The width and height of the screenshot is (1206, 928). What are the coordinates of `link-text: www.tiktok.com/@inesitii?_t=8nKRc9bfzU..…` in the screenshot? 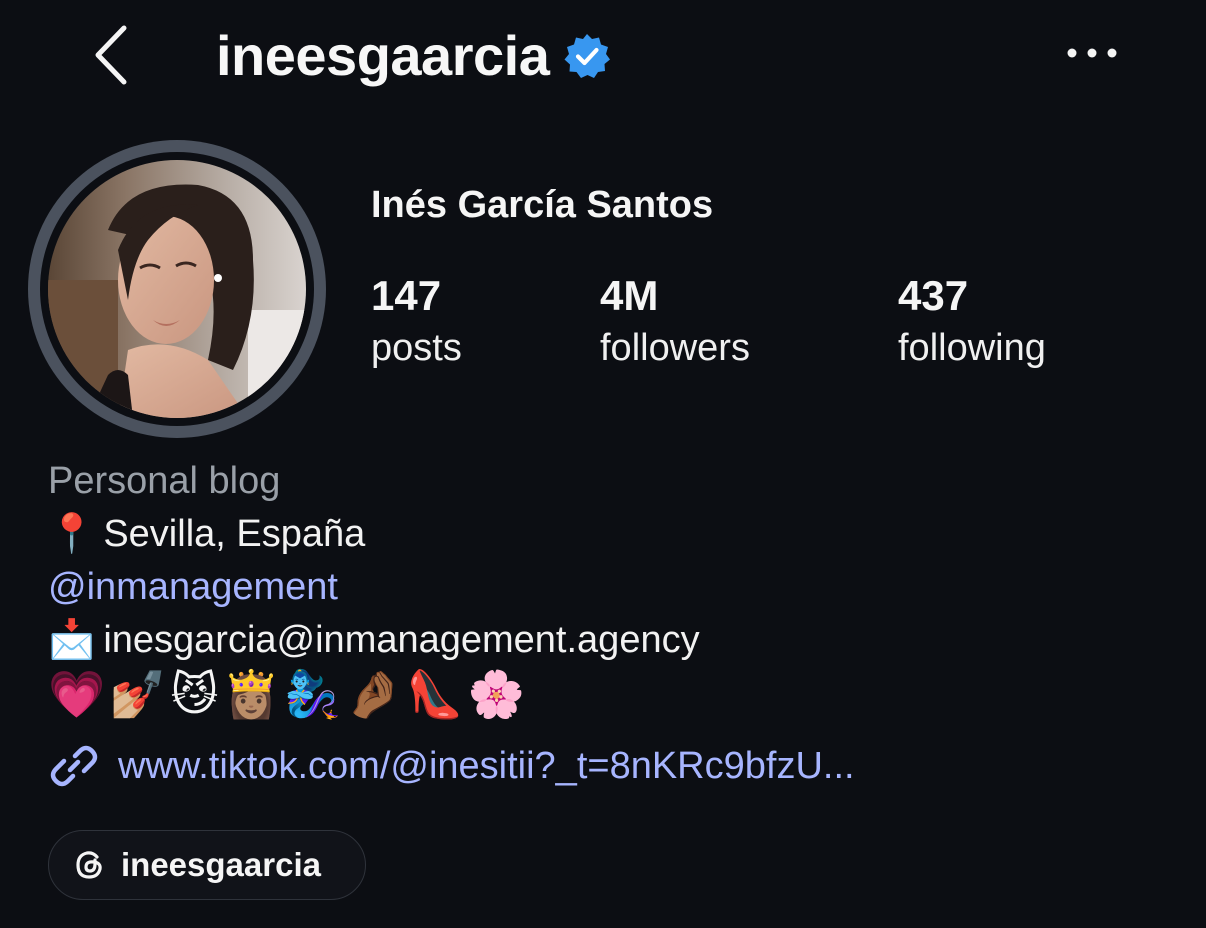 It's located at (486, 765).